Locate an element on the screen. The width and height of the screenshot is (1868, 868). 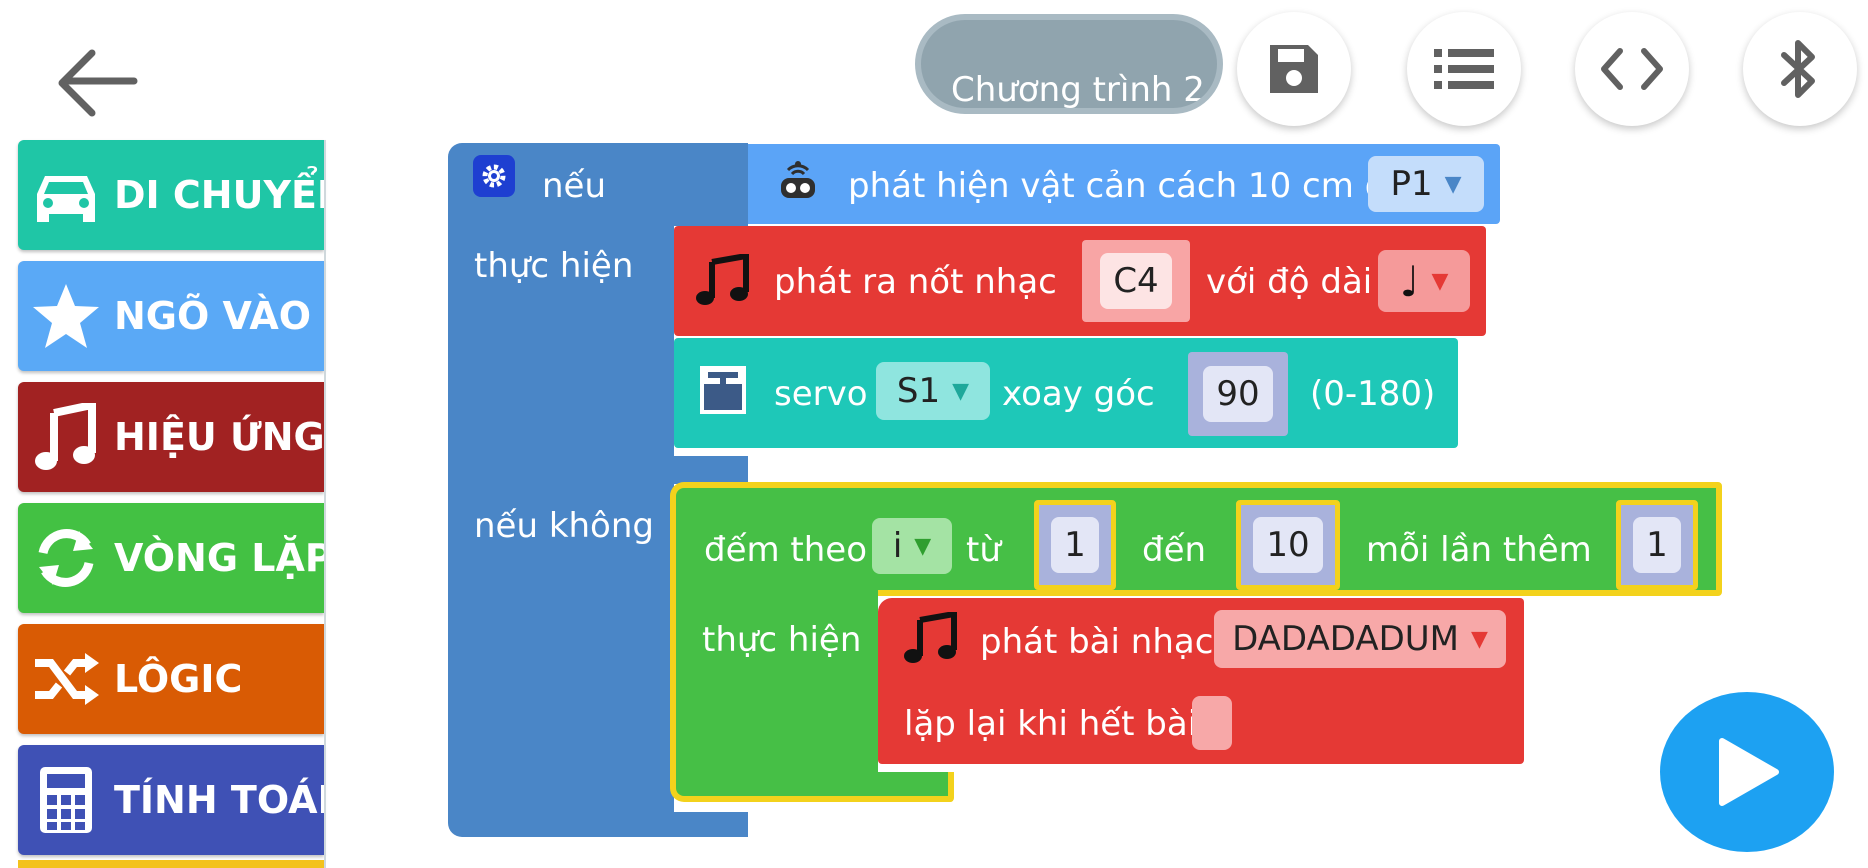
note-input-socket: C4 is located at coordinates (1136, 281).